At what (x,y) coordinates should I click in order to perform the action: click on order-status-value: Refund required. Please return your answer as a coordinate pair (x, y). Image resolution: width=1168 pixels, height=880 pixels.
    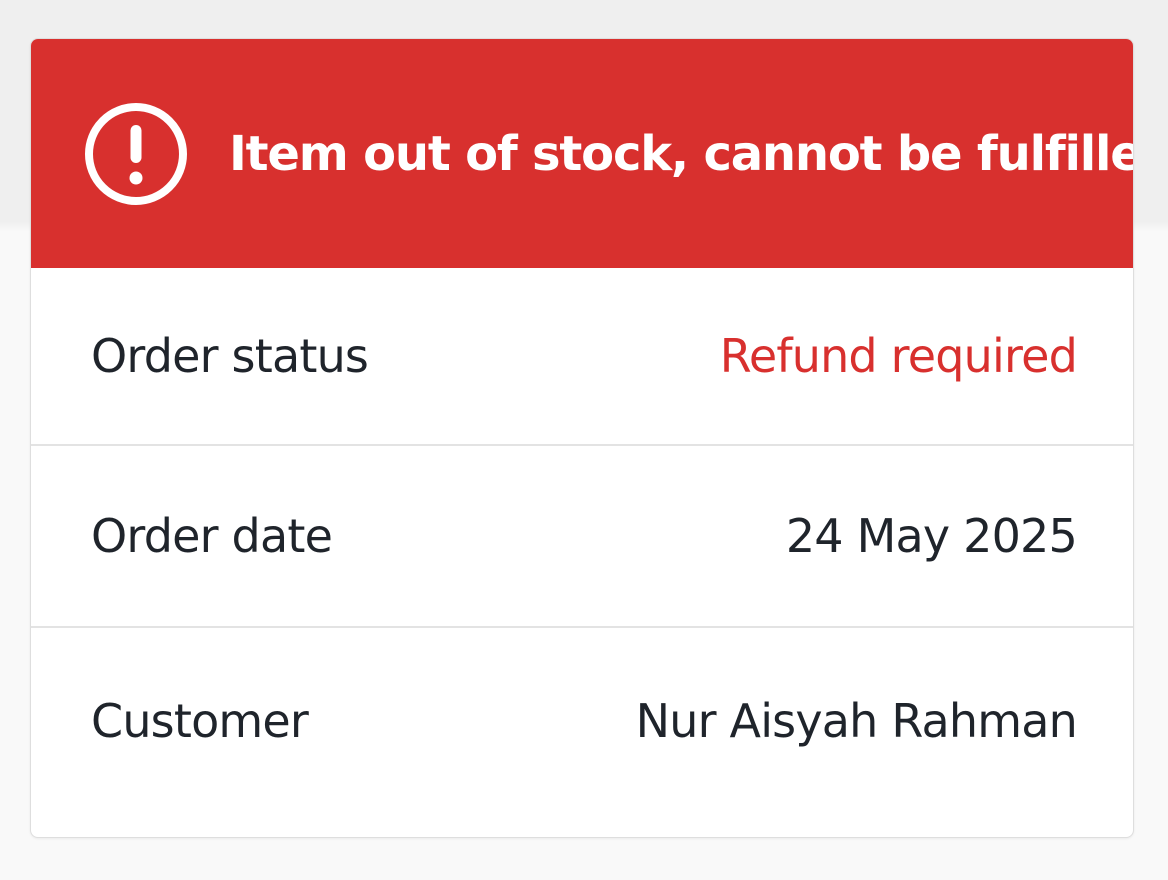
    Looking at the image, I should click on (898, 356).